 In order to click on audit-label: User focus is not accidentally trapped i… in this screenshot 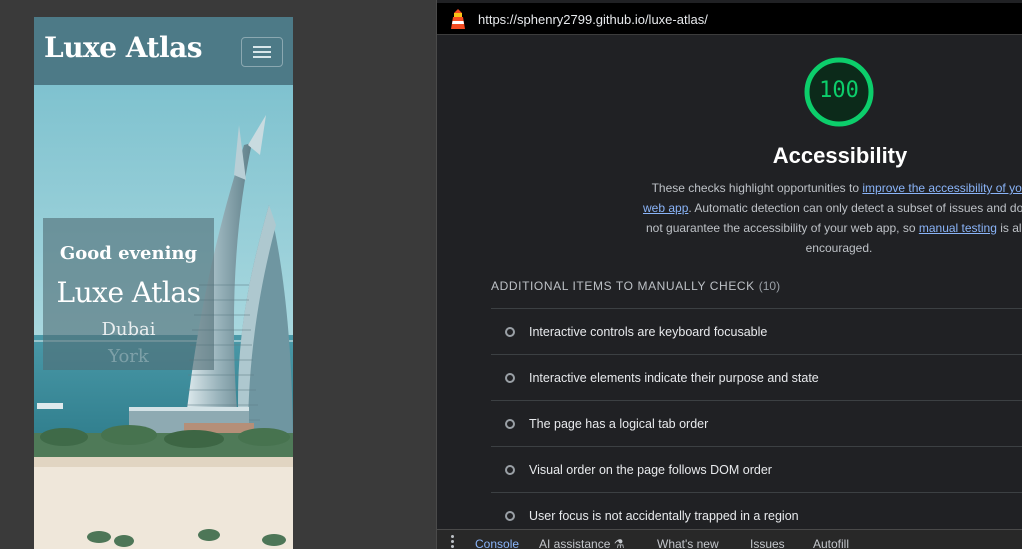, I will do `click(664, 516)`.